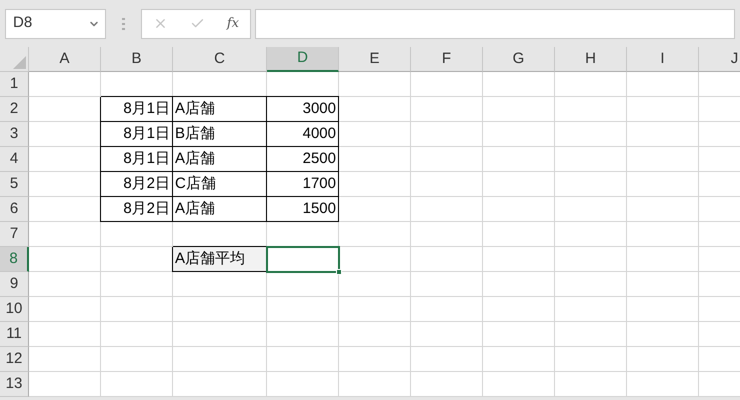 This screenshot has height=400, width=740. What do you see at coordinates (220, 59) in the screenshot?
I see `column-header: C` at bounding box center [220, 59].